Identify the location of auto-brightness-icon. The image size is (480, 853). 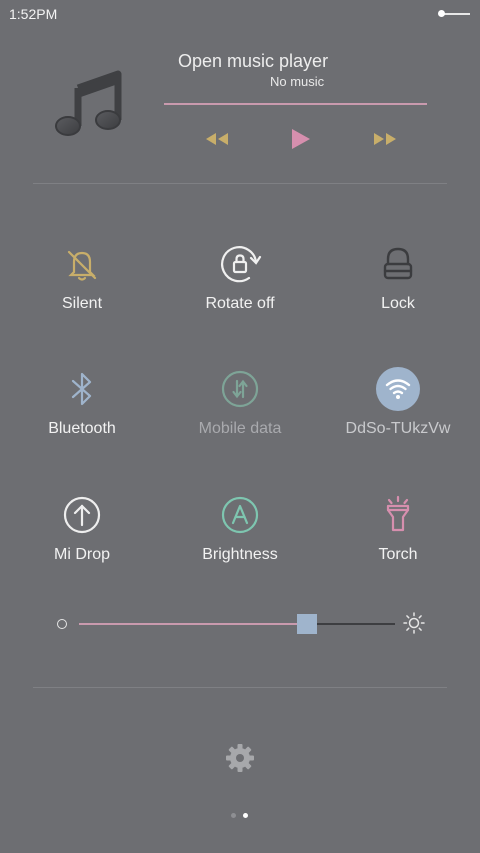
(240, 515).